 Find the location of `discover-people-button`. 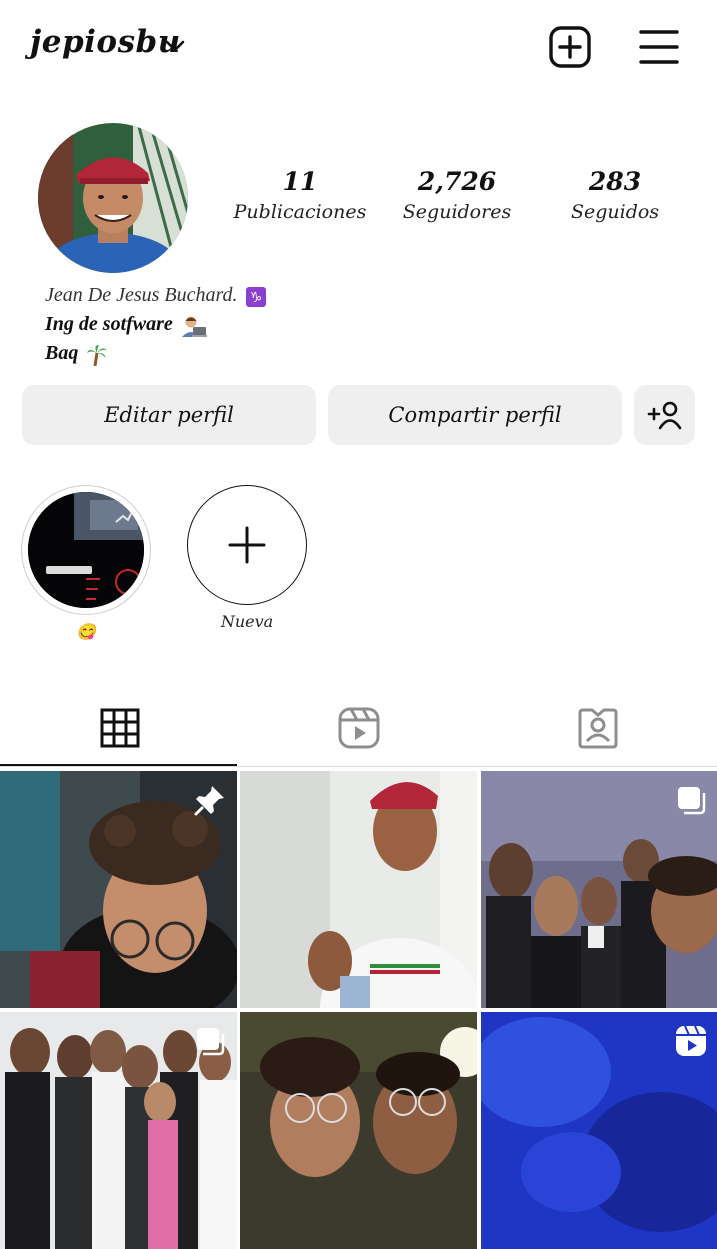

discover-people-button is located at coordinates (664, 415).